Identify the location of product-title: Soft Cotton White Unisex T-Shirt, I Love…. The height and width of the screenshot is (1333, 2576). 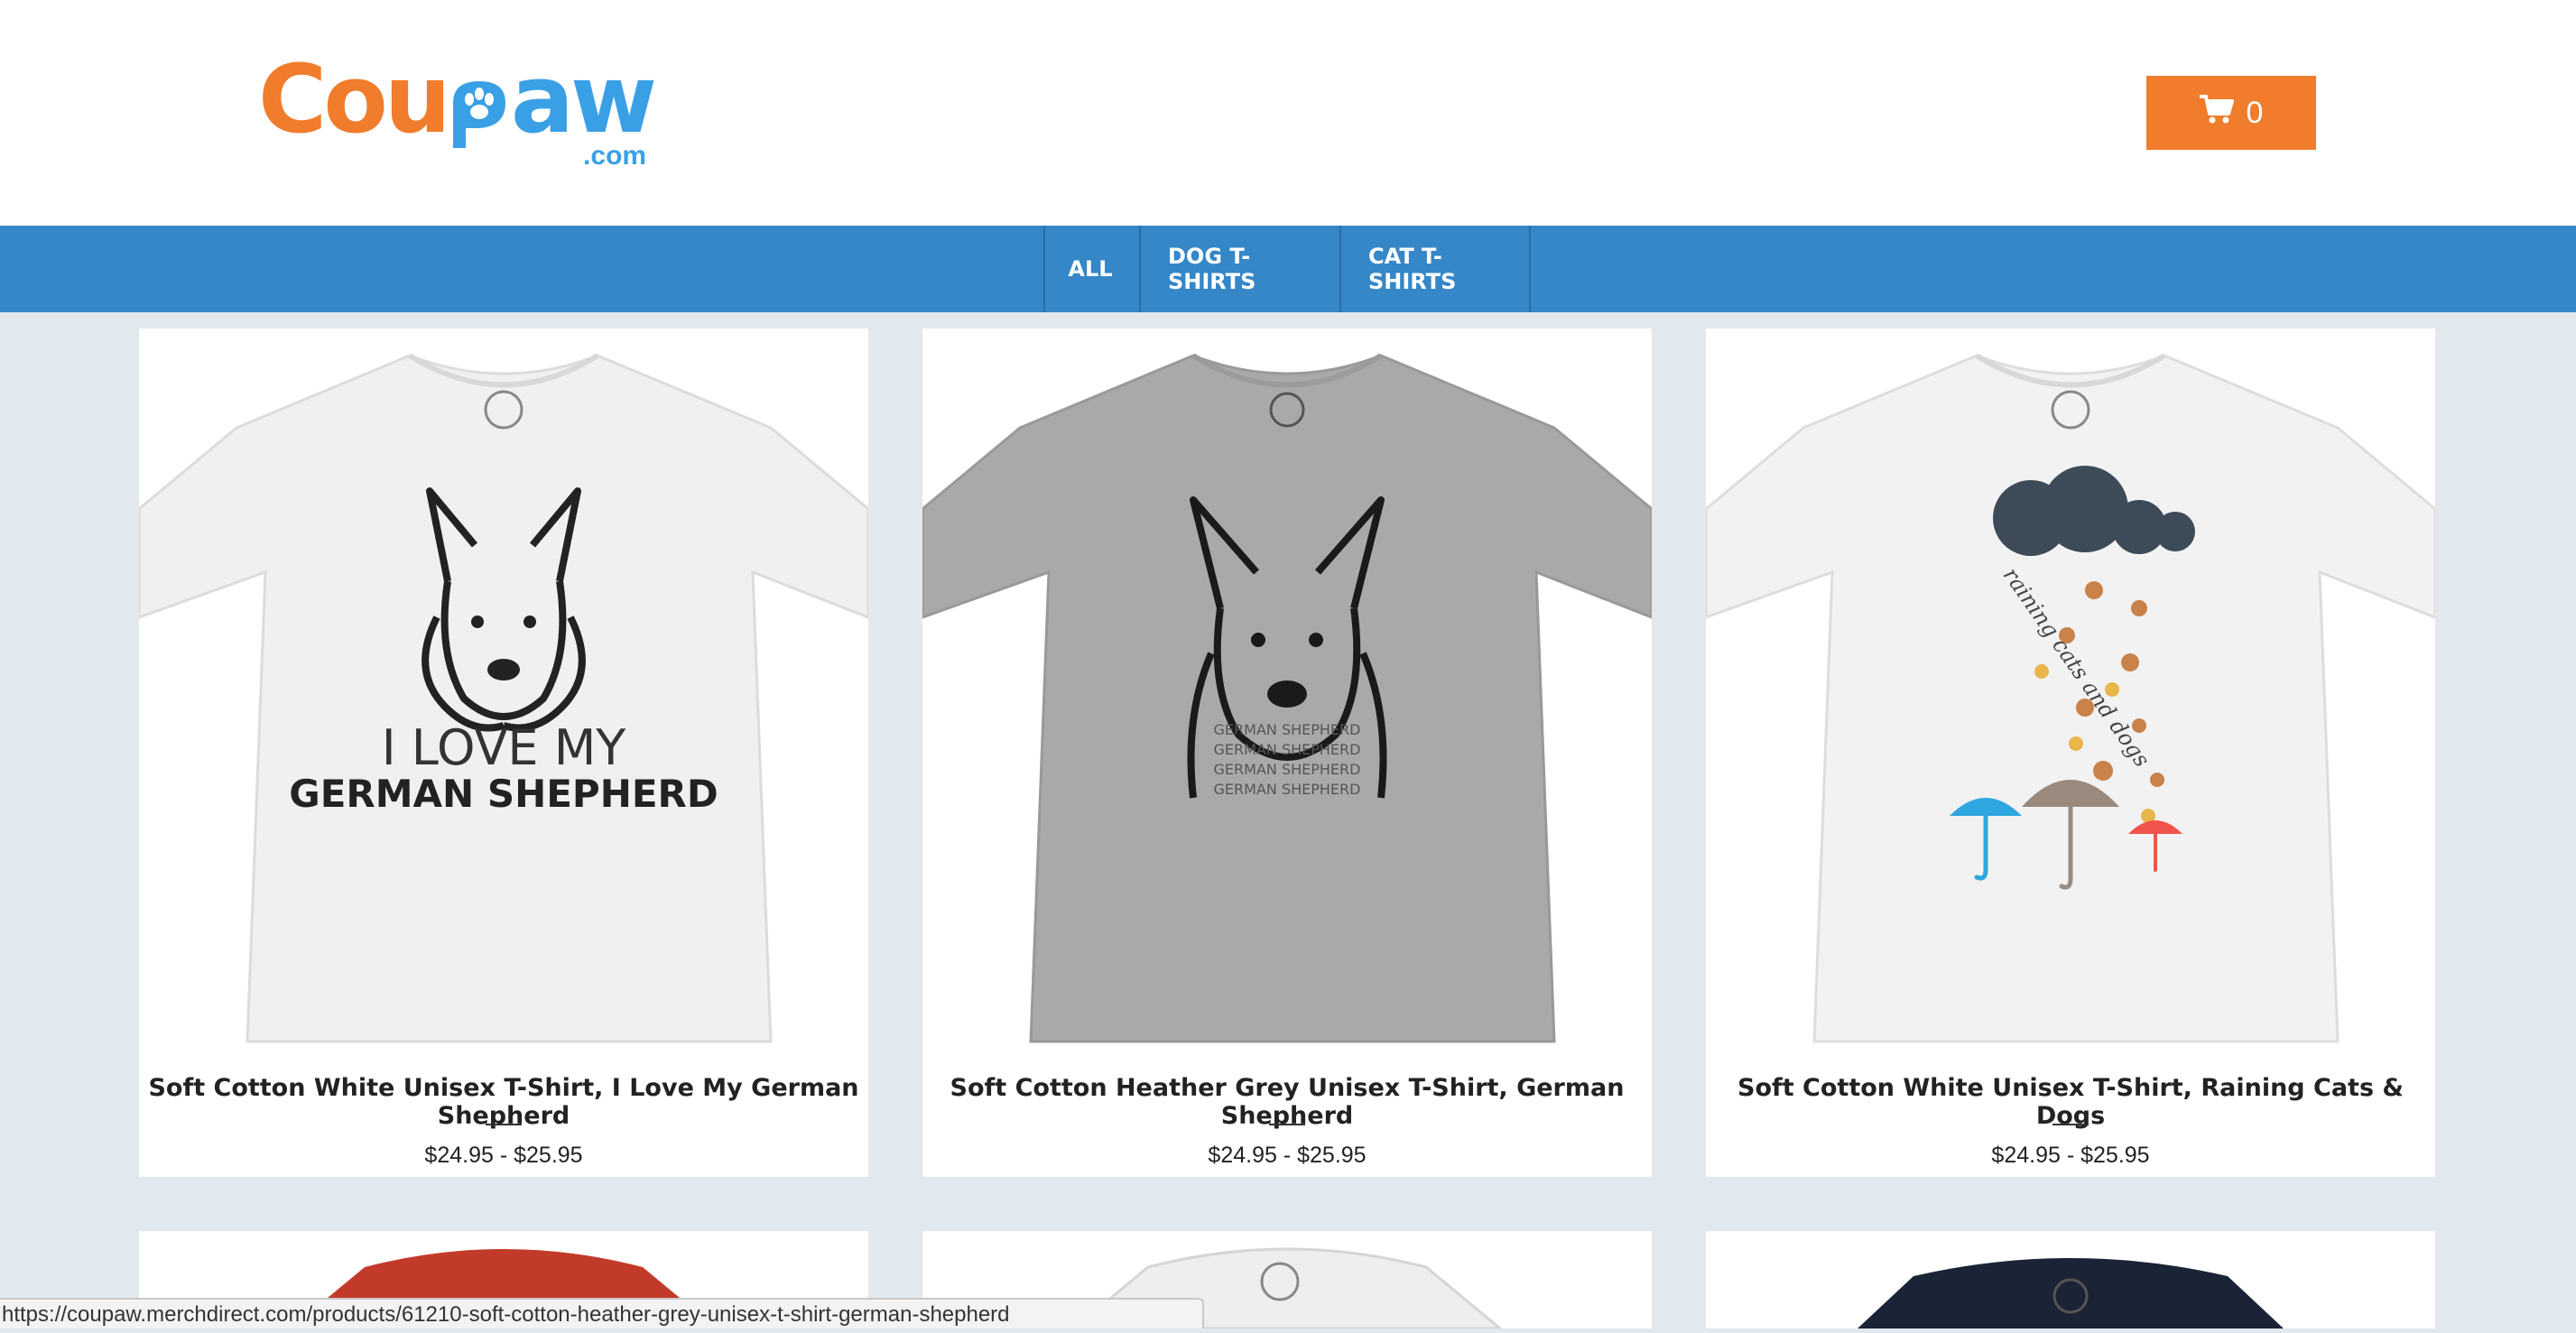
(504, 1102).